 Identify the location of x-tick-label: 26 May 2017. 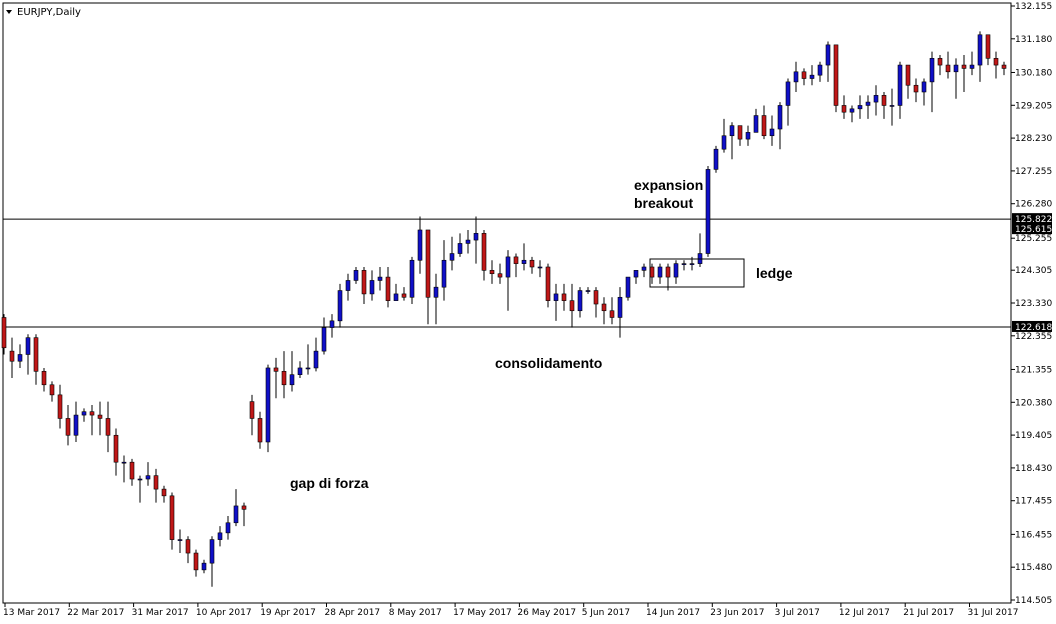
(546, 613).